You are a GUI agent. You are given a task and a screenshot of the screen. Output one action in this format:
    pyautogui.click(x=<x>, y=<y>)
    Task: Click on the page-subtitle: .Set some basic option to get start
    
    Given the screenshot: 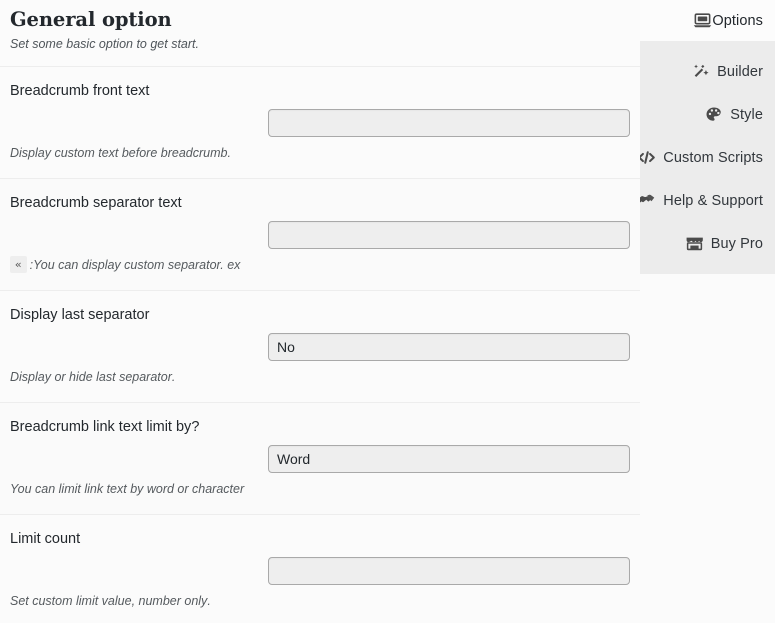 What is the action you would take?
    pyautogui.click(x=105, y=44)
    